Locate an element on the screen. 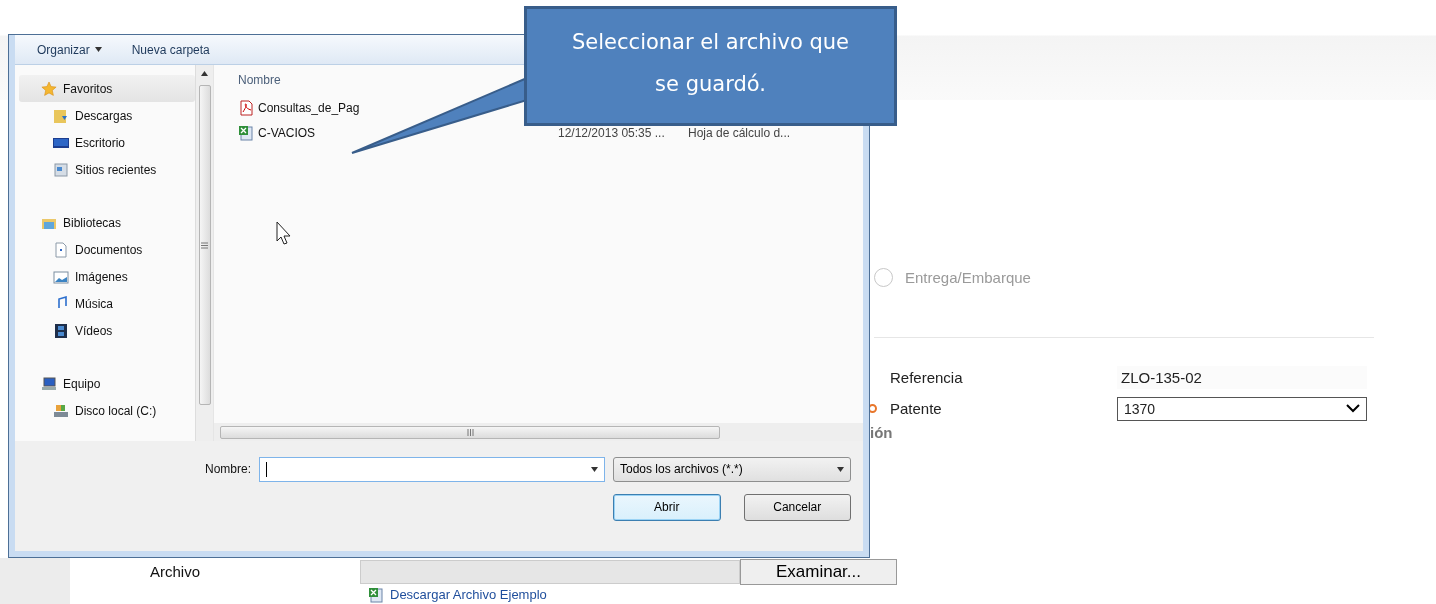 The width and height of the screenshot is (1436, 604). column-header: Nombre is located at coordinates (259, 80).